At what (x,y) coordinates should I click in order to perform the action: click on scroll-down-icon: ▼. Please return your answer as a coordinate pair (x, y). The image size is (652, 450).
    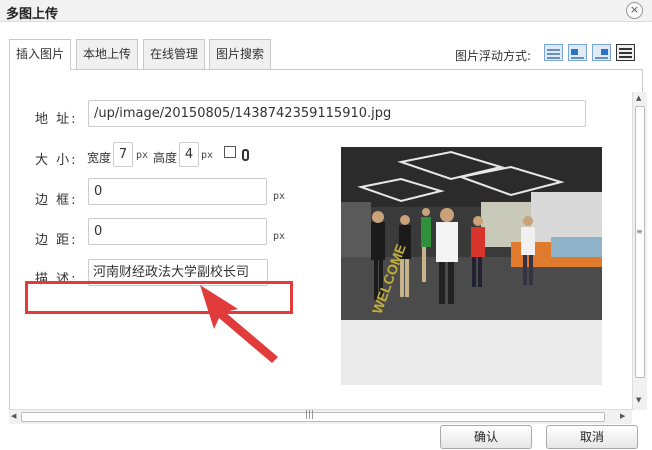
    Looking at the image, I should click on (638, 400).